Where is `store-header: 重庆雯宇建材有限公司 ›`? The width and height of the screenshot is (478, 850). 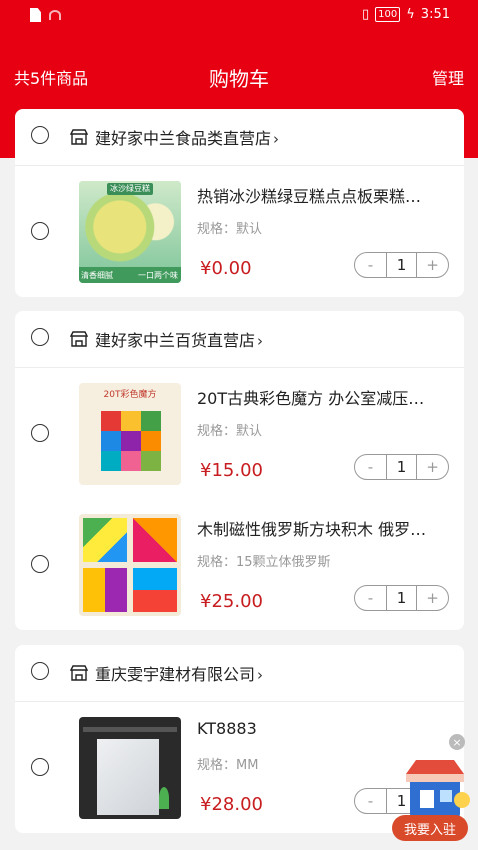
store-header: 重庆雯宇建材有限公司 › is located at coordinates (239, 673).